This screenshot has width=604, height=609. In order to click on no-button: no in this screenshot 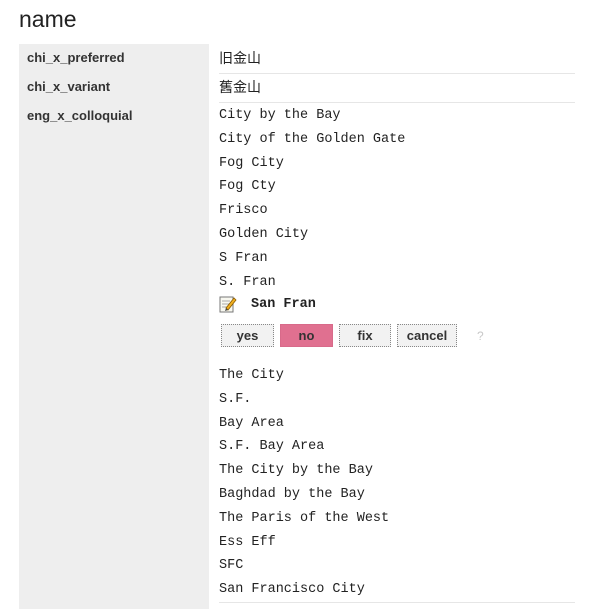, I will do `click(306, 335)`.